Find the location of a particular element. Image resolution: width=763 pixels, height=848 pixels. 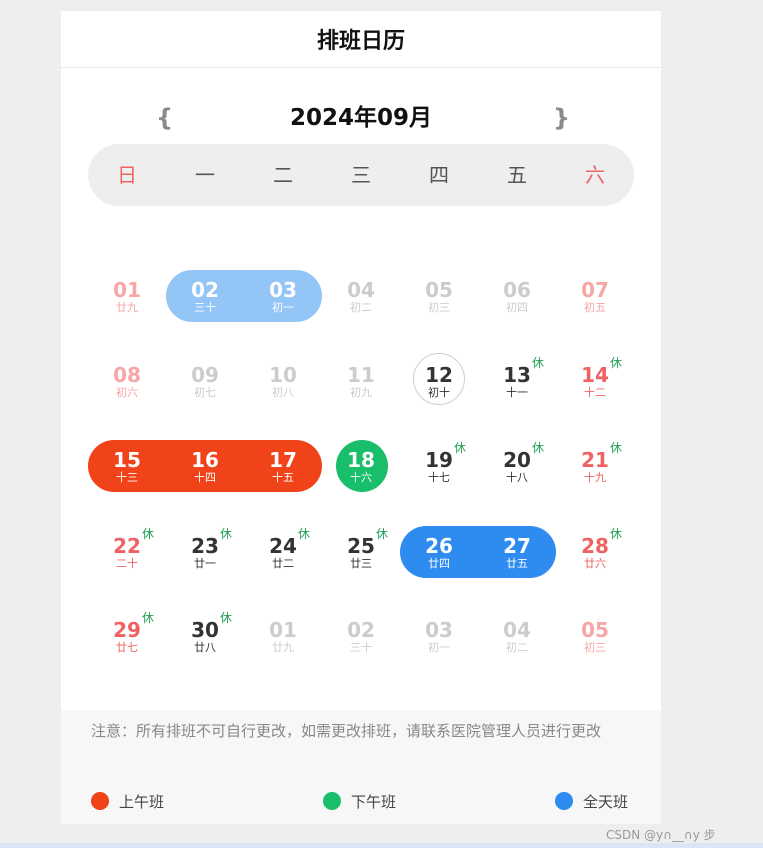

day-cell: 03 初一 is located at coordinates (283, 297).